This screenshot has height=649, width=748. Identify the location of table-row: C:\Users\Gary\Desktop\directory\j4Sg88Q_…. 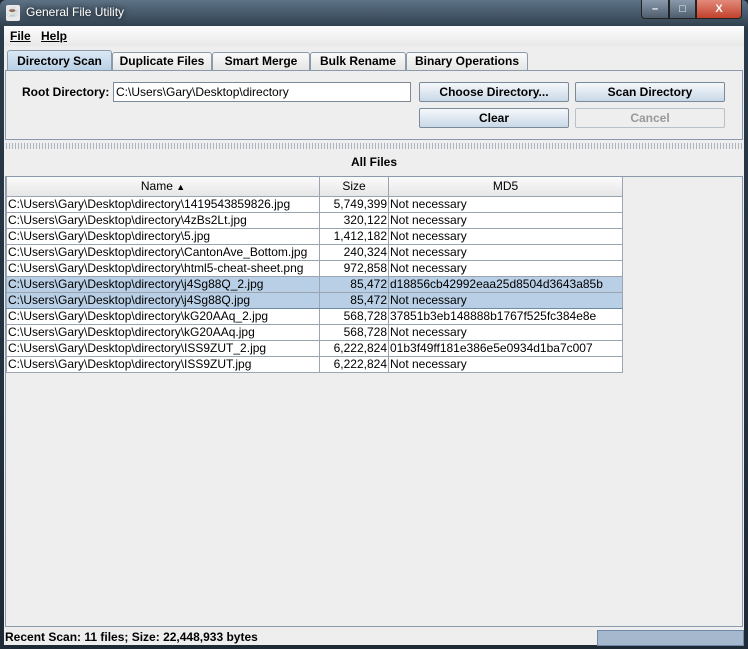
(314, 284).